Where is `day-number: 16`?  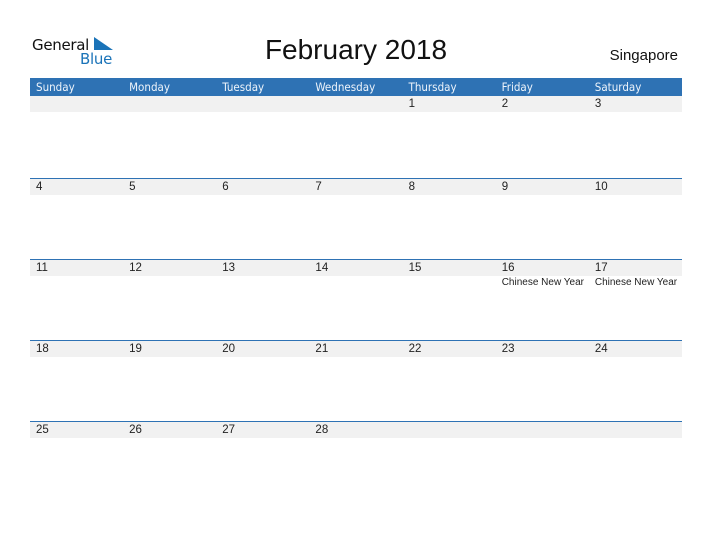 day-number: 16 is located at coordinates (508, 268).